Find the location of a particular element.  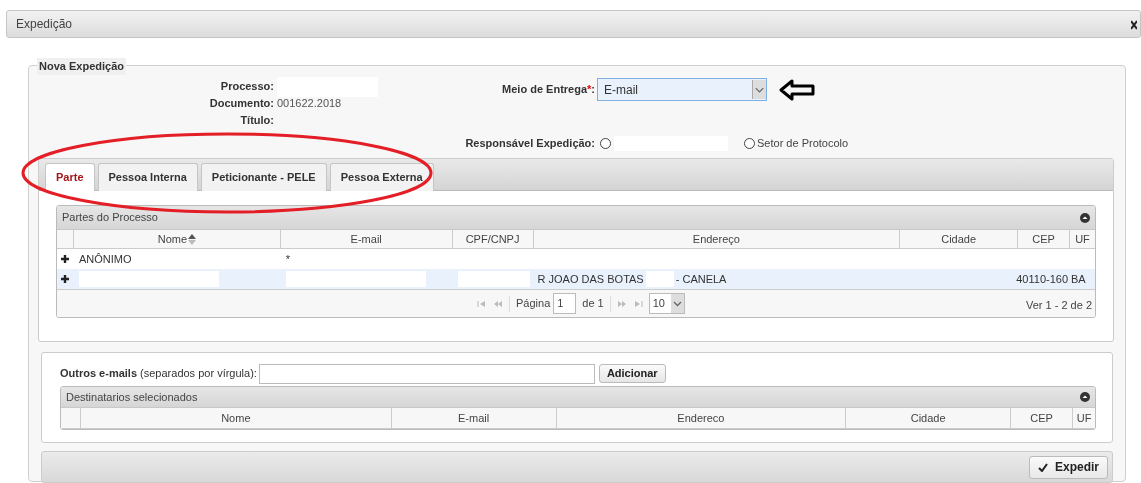

close-icon is located at coordinates (1134, 25).